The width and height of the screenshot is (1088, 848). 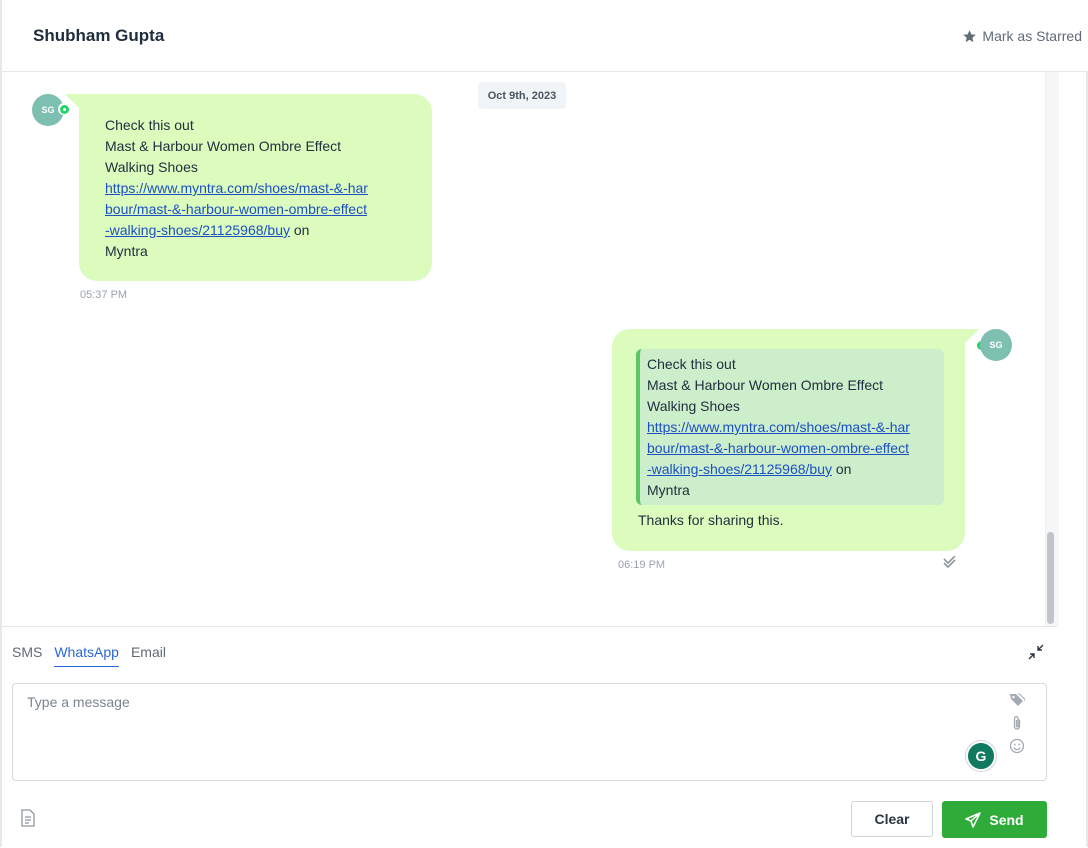 I want to click on message-timestamp: 05:37 PM, so click(x=104, y=295).